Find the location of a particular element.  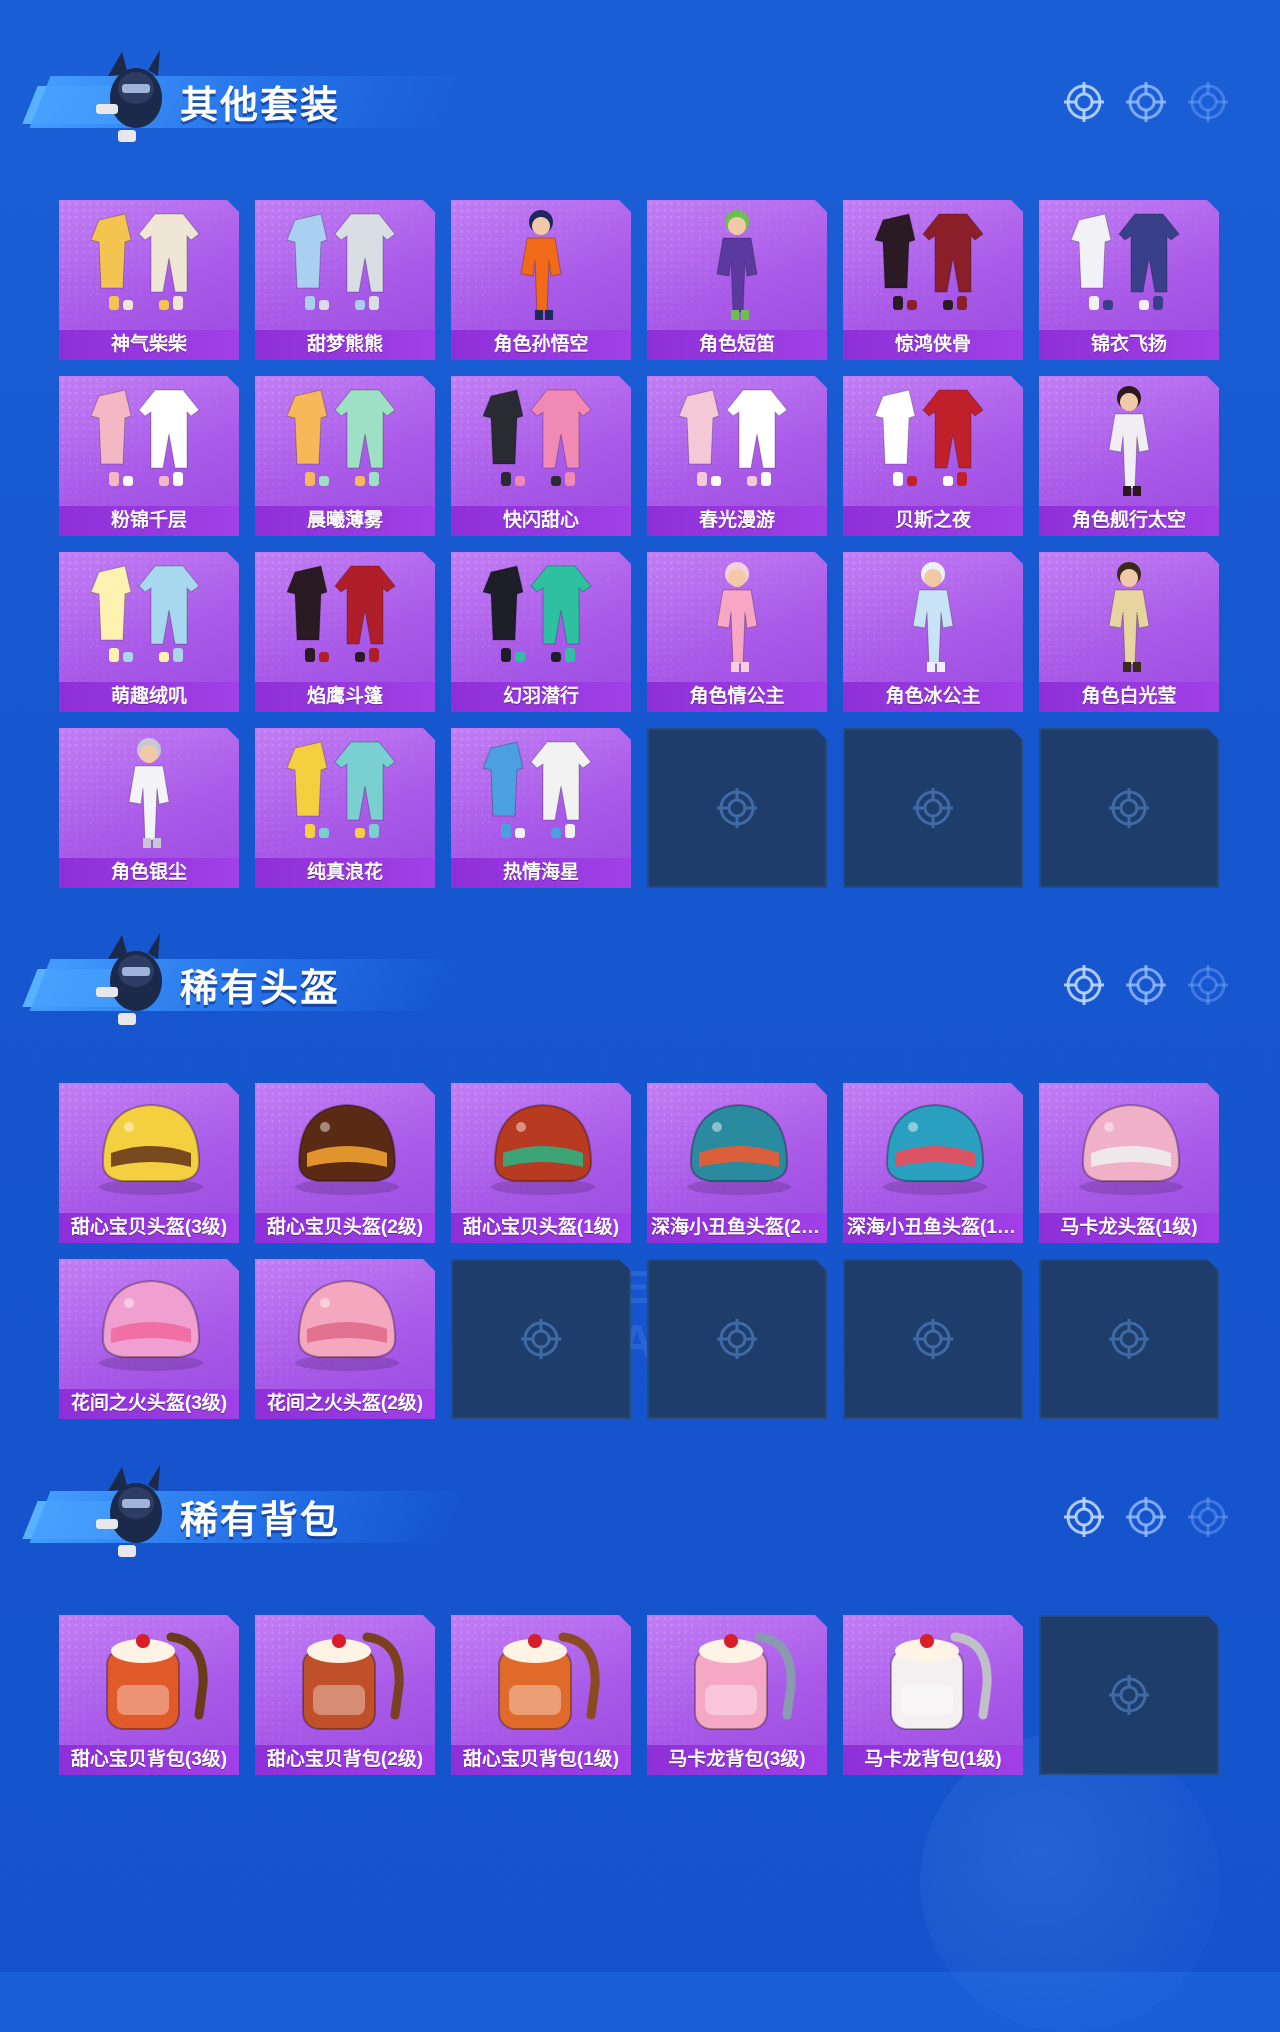

item-label: 甜心宝贝头盔(2级) is located at coordinates (345, 1228).